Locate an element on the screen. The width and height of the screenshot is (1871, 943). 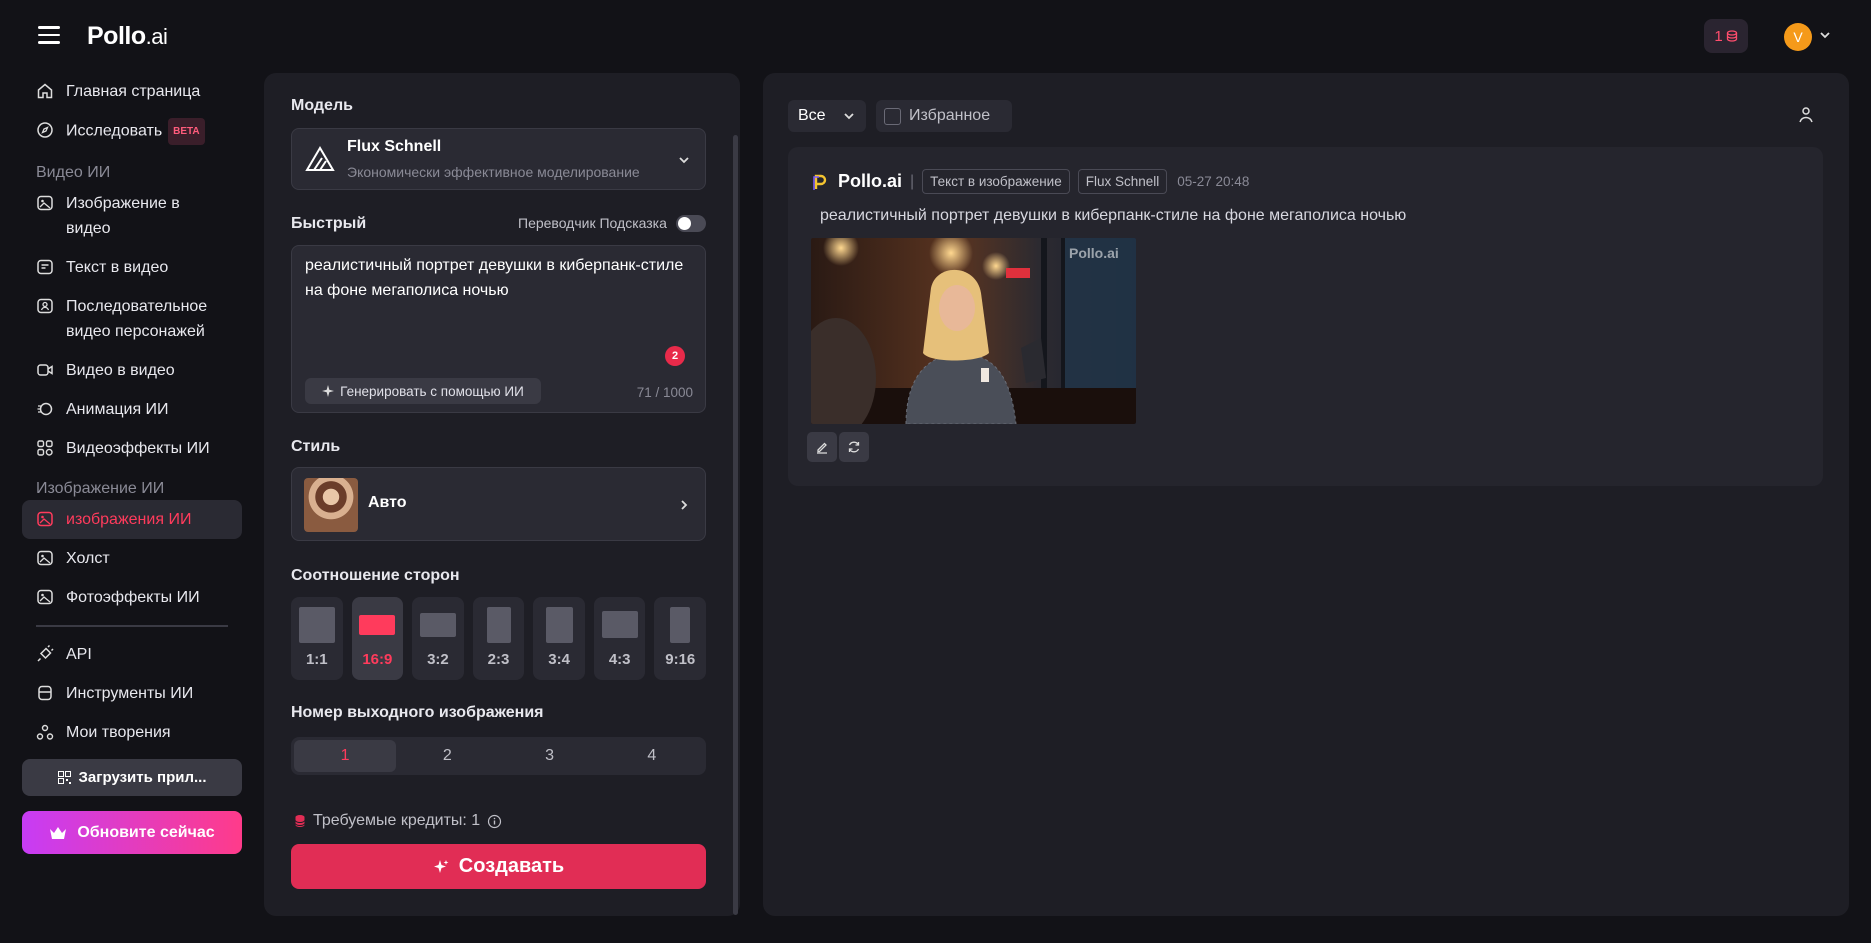
effects-icon is located at coordinates (45, 448).